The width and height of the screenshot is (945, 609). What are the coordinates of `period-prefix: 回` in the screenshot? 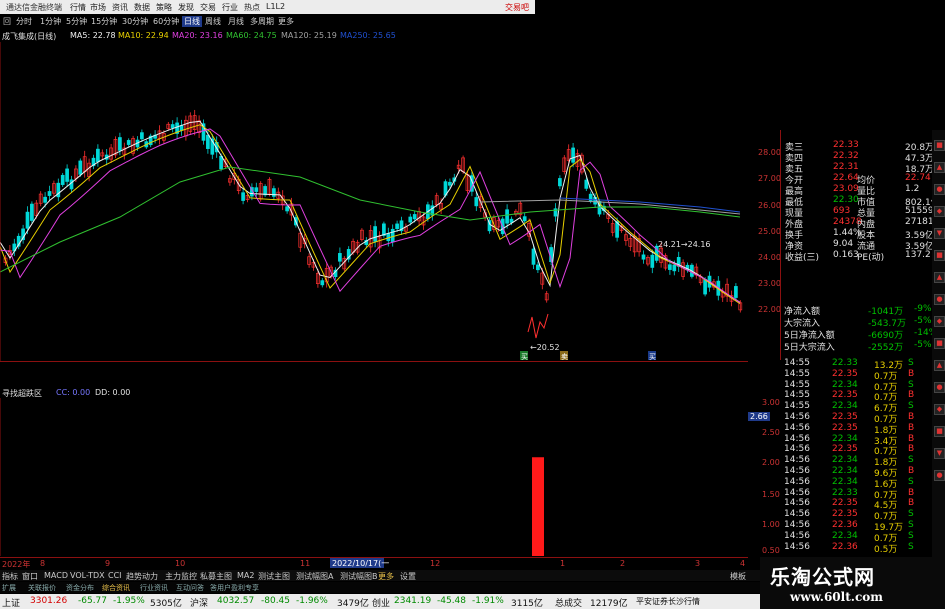 It's located at (7, 21).